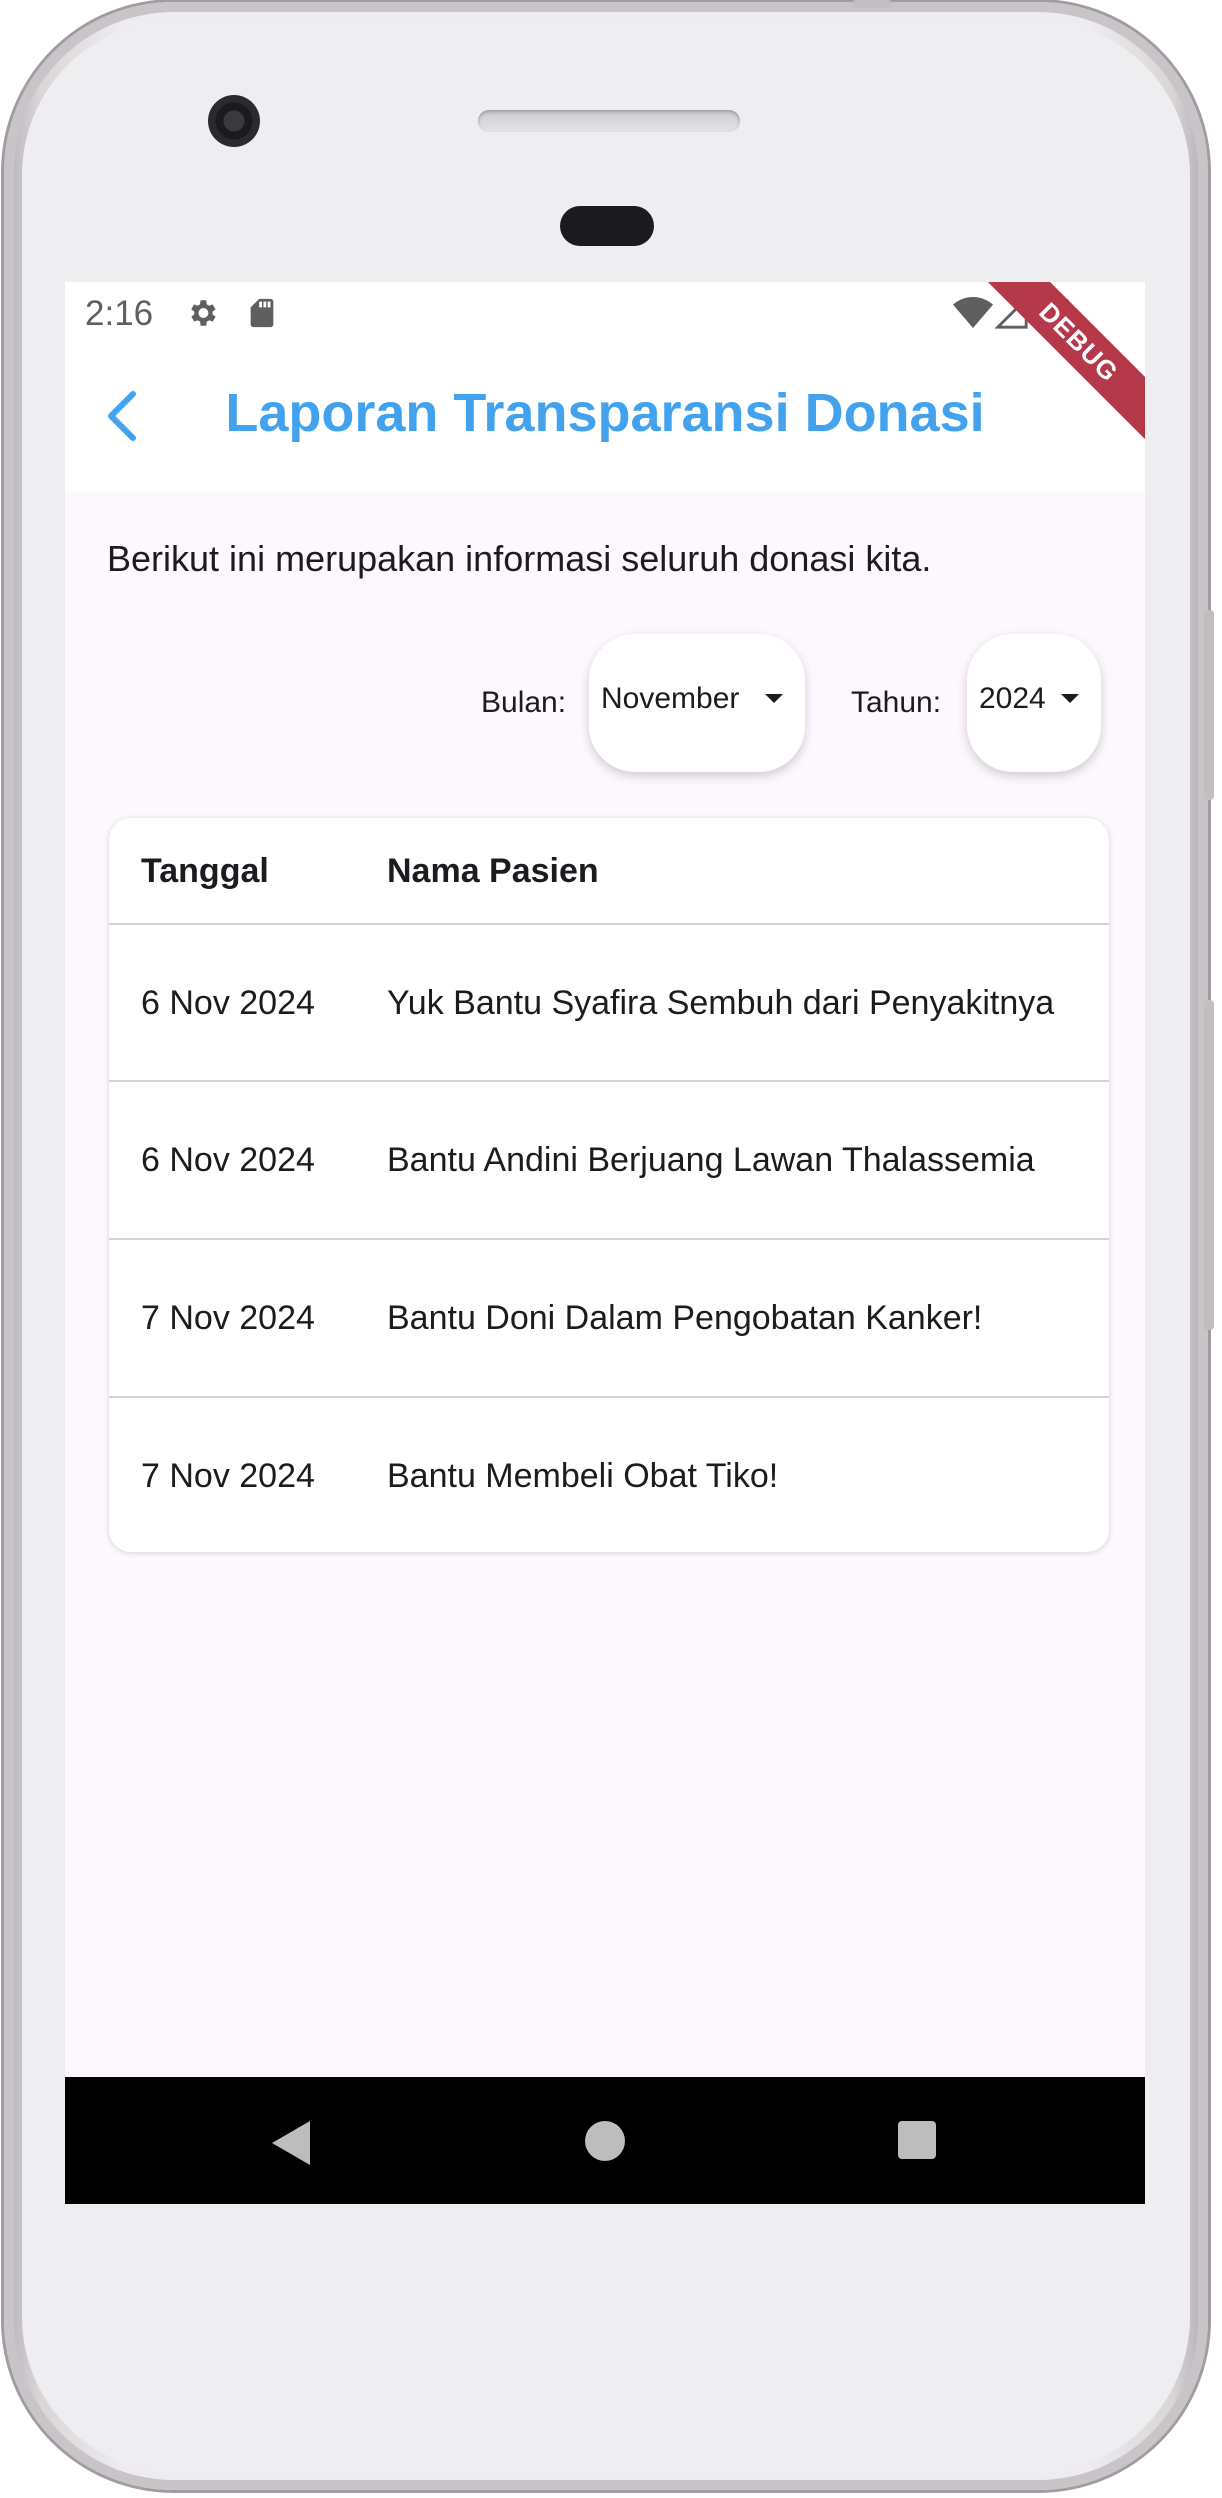  What do you see at coordinates (524, 702) in the screenshot?
I see `month-label: Bulan:` at bounding box center [524, 702].